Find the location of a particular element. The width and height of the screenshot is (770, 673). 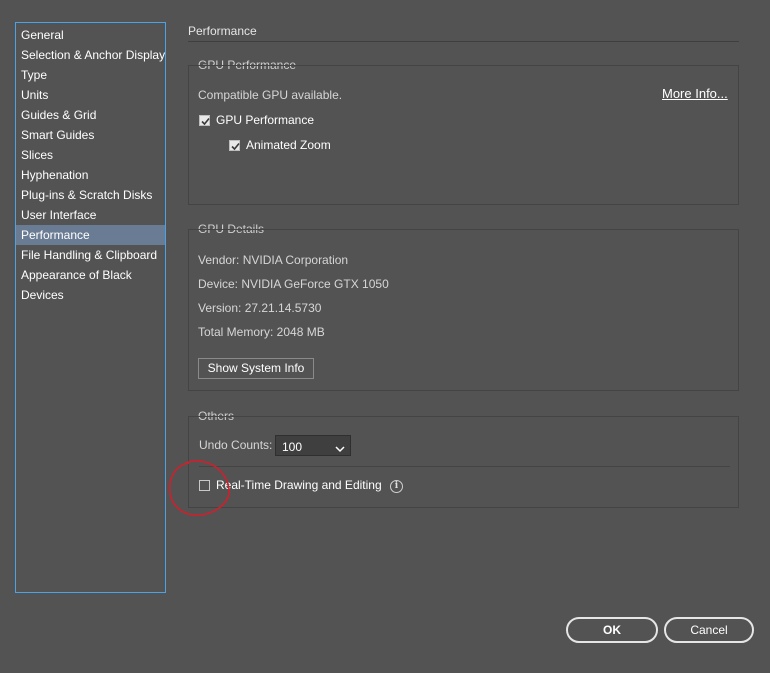

sidebar-item-smart-guides: Smart Guides is located at coordinates (90, 135).